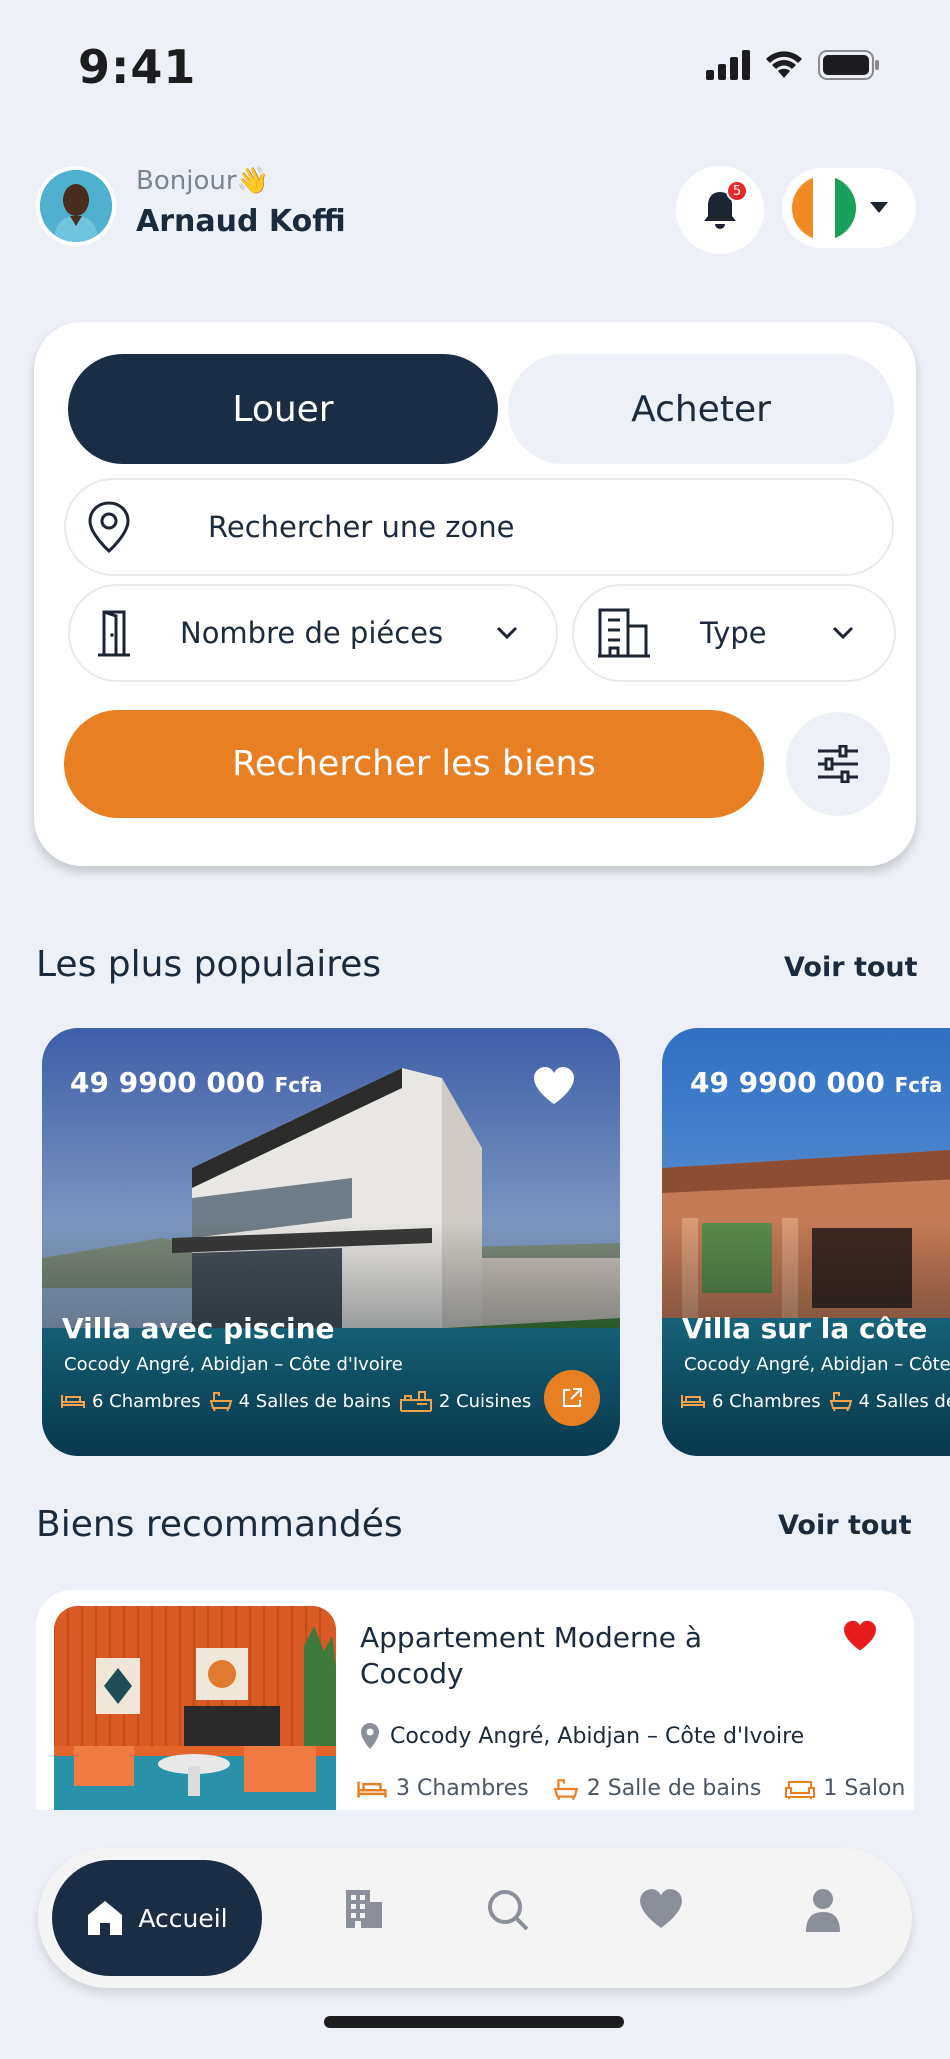 This screenshot has height=2059, width=950. What do you see at coordinates (414, 764) in the screenshot?
I see `search-properties-button: Rechercher les biens` at bounding box center [414, 764].